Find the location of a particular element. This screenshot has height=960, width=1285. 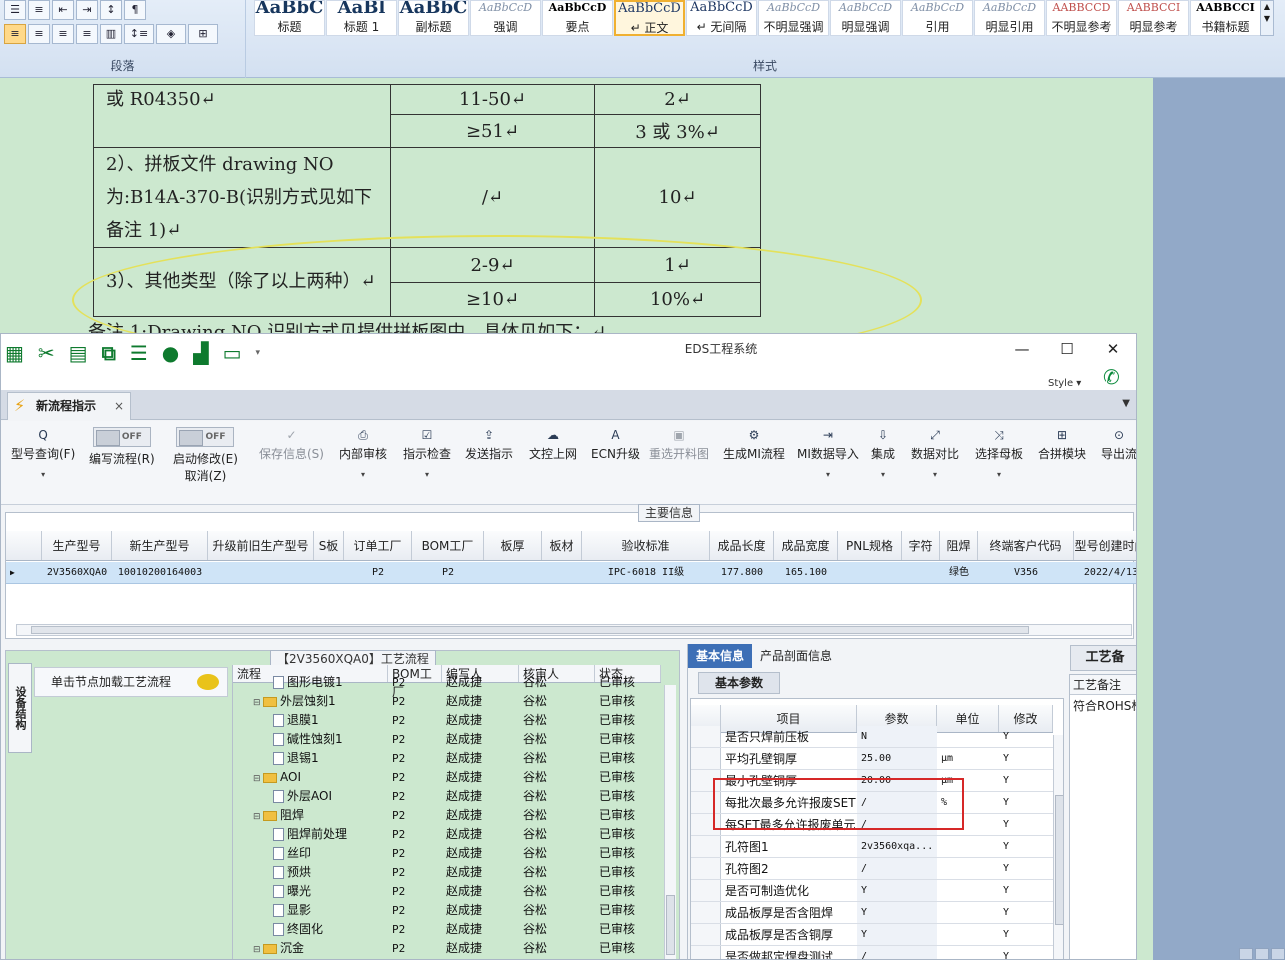

maximize-icon: ☐ is located at coordinates (1067, 349).